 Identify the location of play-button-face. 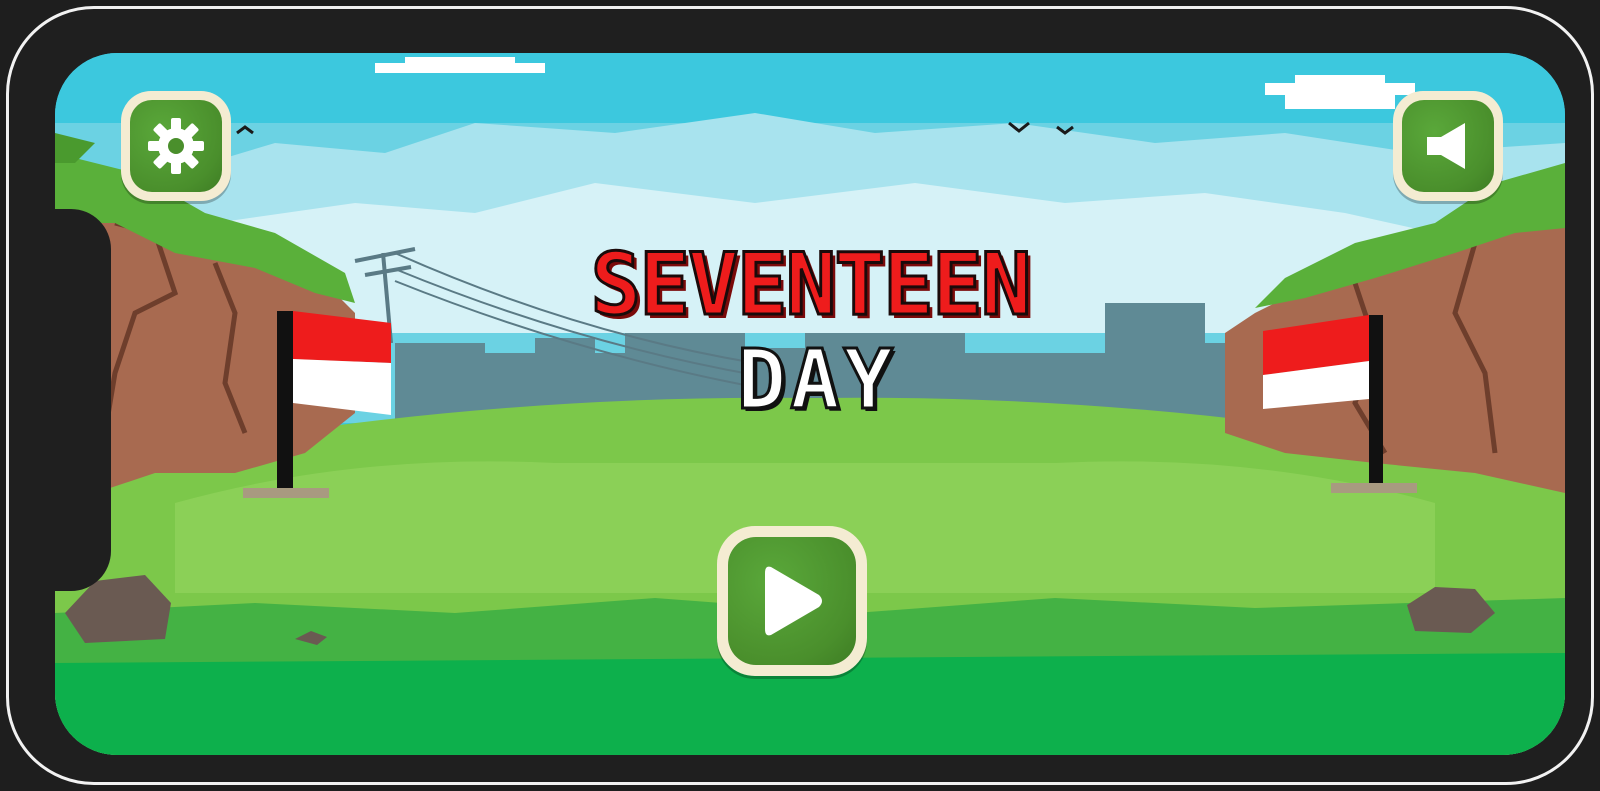
(792, 601).